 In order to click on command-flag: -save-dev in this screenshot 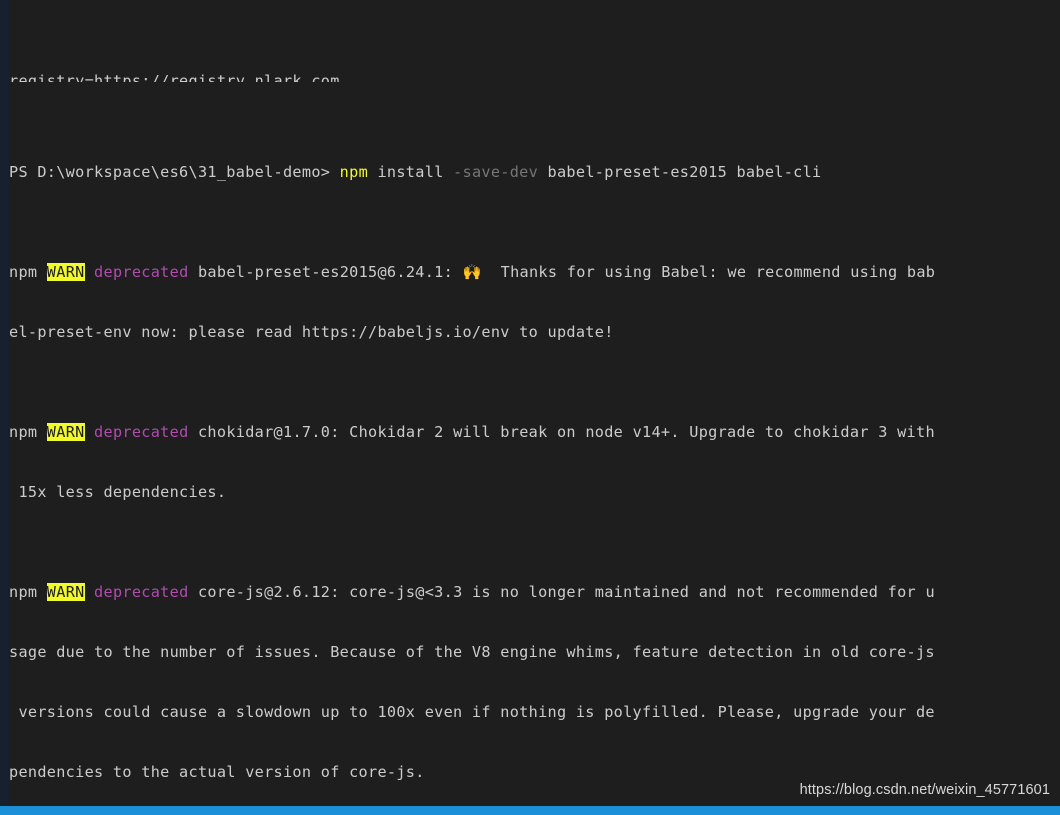, I will do `click(496, 172)`.